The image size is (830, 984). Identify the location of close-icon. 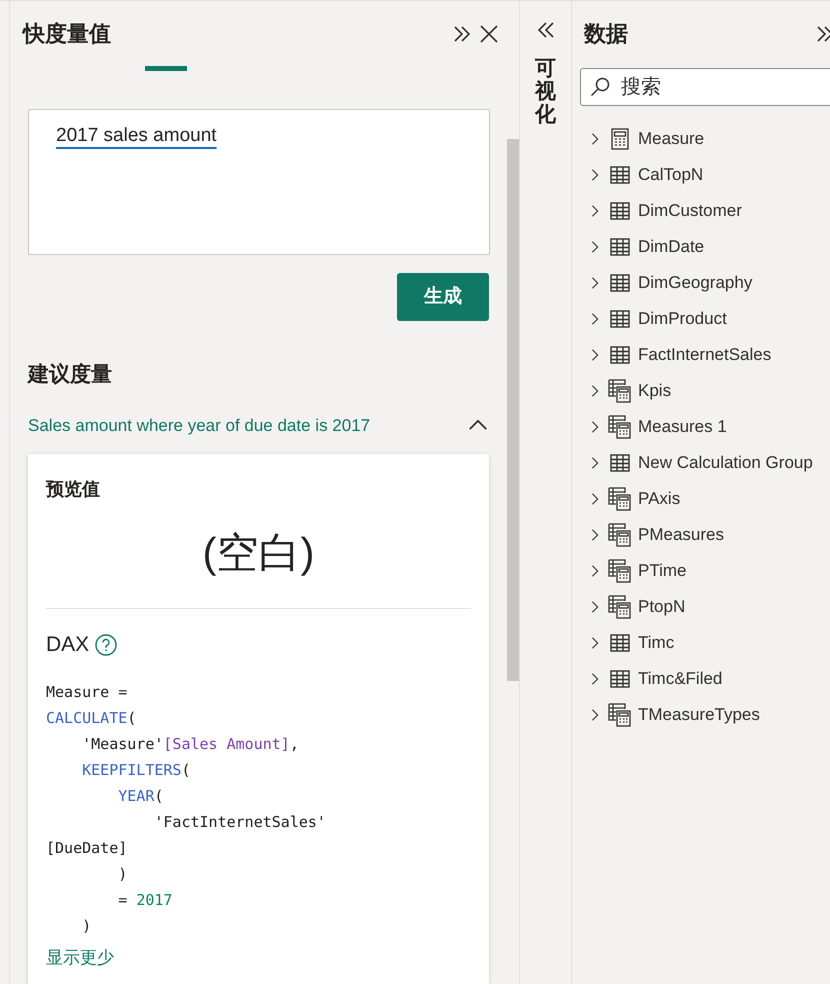
(489, 34).